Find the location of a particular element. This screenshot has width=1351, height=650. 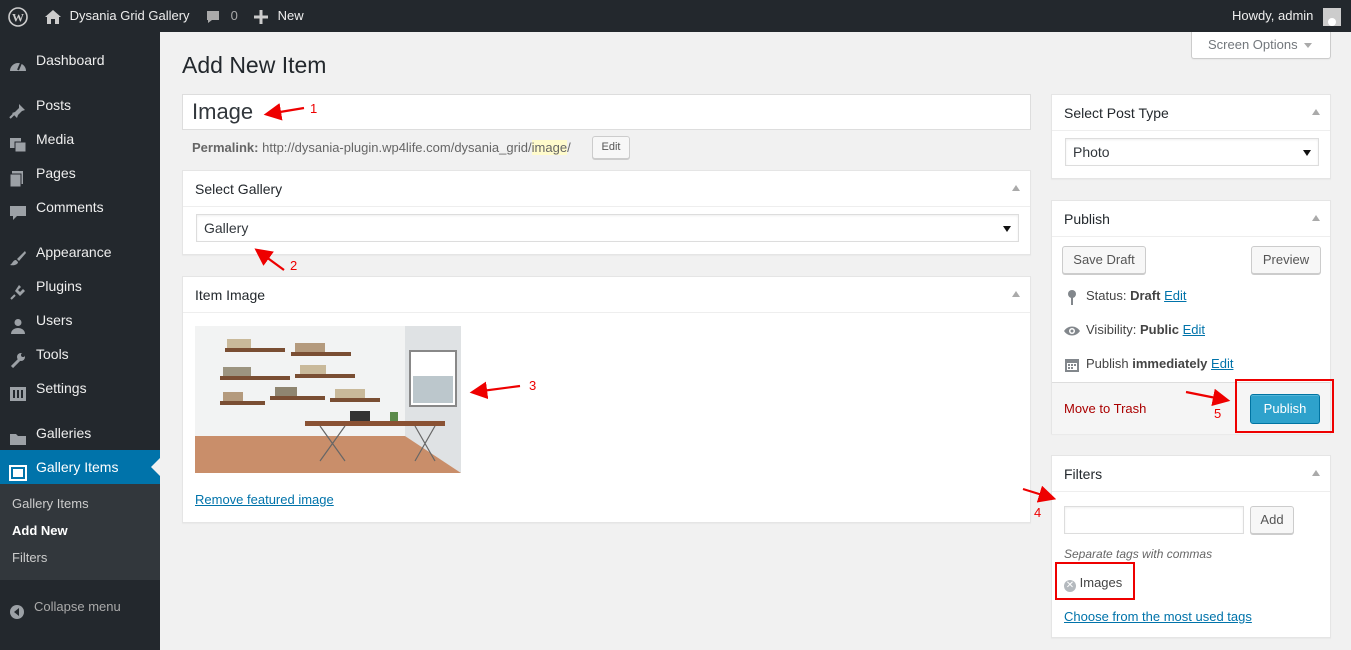

screen-options-button: Screen Options is located at coordinates (1261, 45).